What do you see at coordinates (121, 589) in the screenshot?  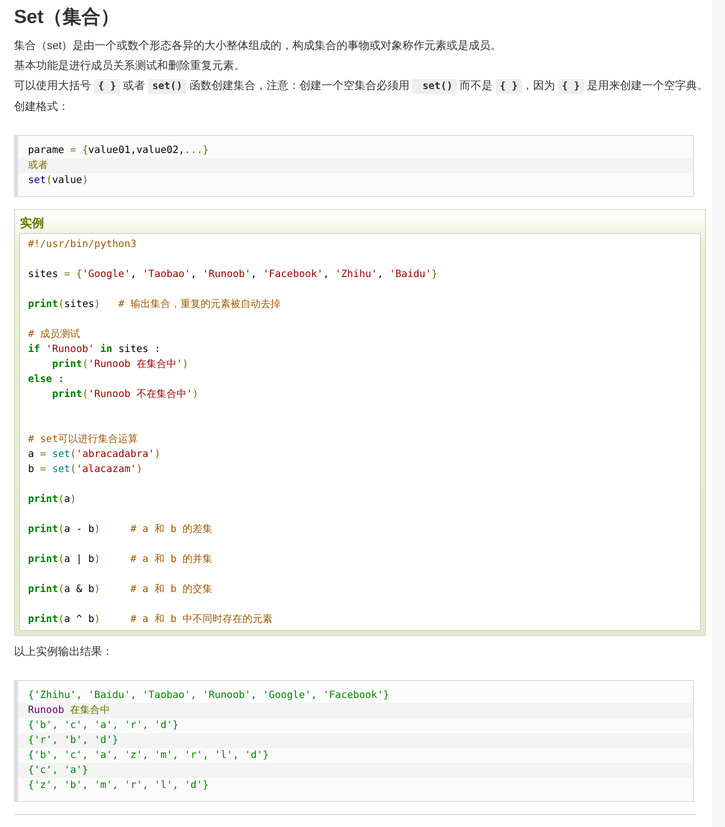 I see `code-line: print(a & b) # a 和 b 的交集` at bounding box center [121, 589].